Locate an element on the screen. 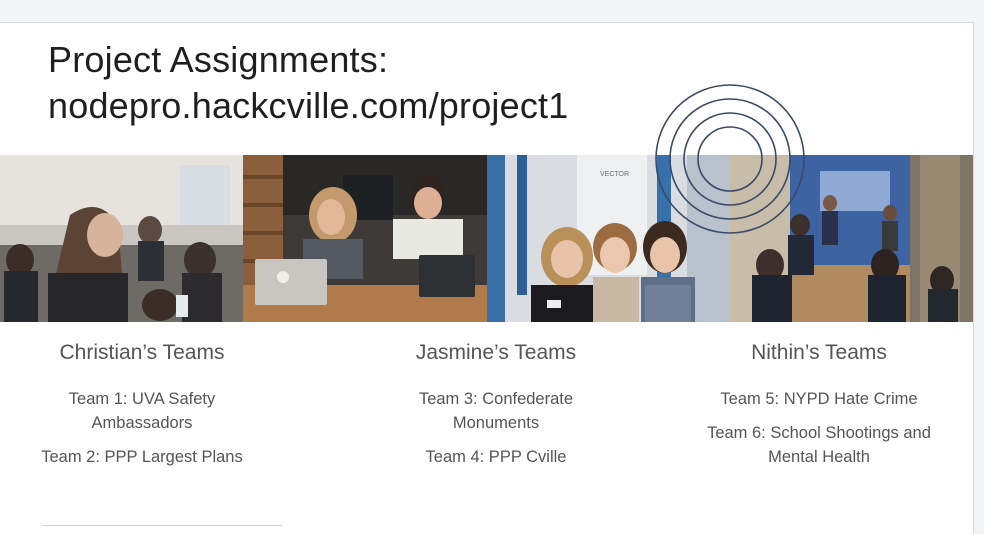 This screenshot has width=984, height=534. team-item: Team 4: PPP Cville is located at coordinates (496, 457).